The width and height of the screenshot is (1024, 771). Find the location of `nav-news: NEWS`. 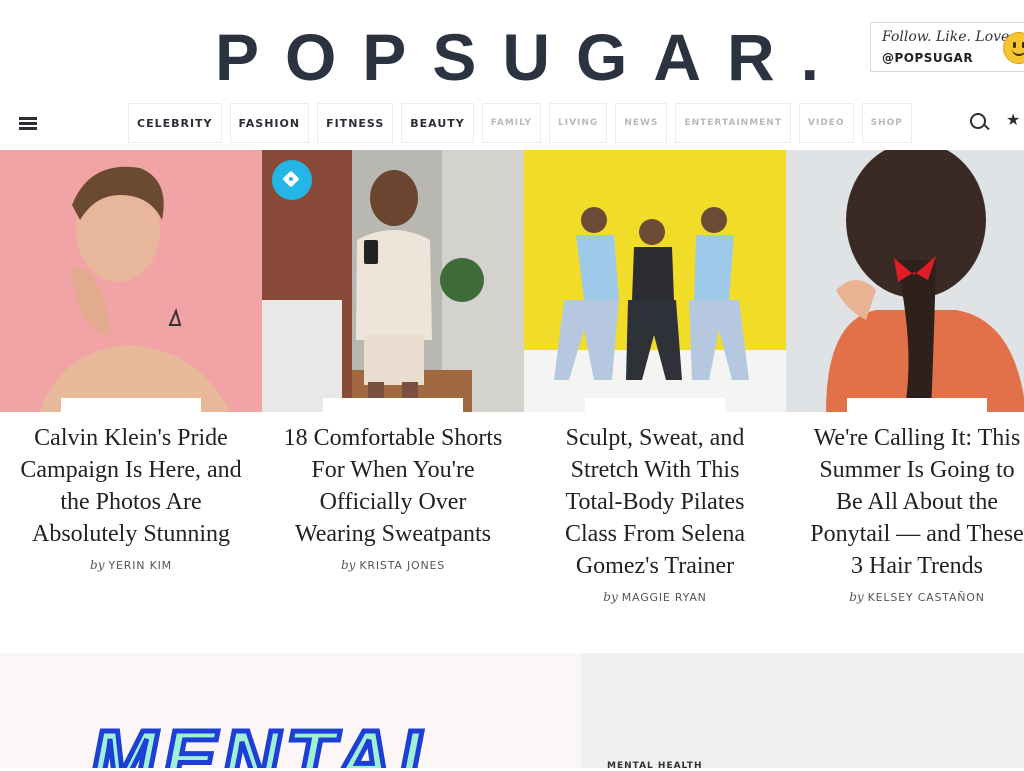

nav-news: NEWS is located at coordinates (641, 123).